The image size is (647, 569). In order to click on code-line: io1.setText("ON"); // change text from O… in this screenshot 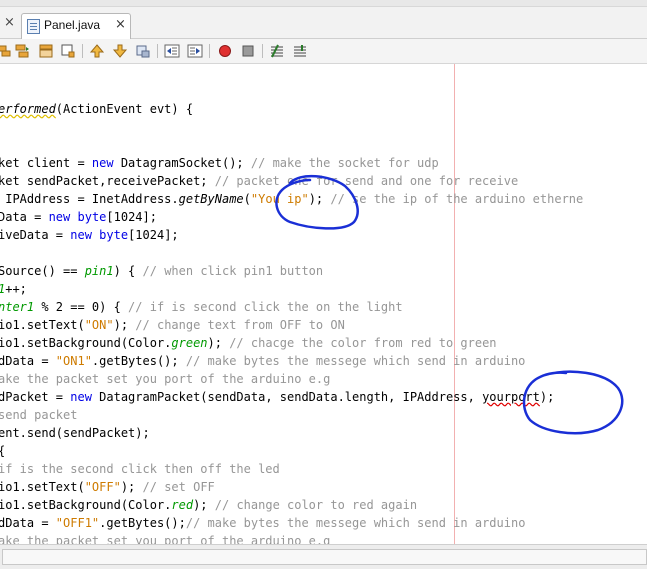, I will do `click(172, 325)`.